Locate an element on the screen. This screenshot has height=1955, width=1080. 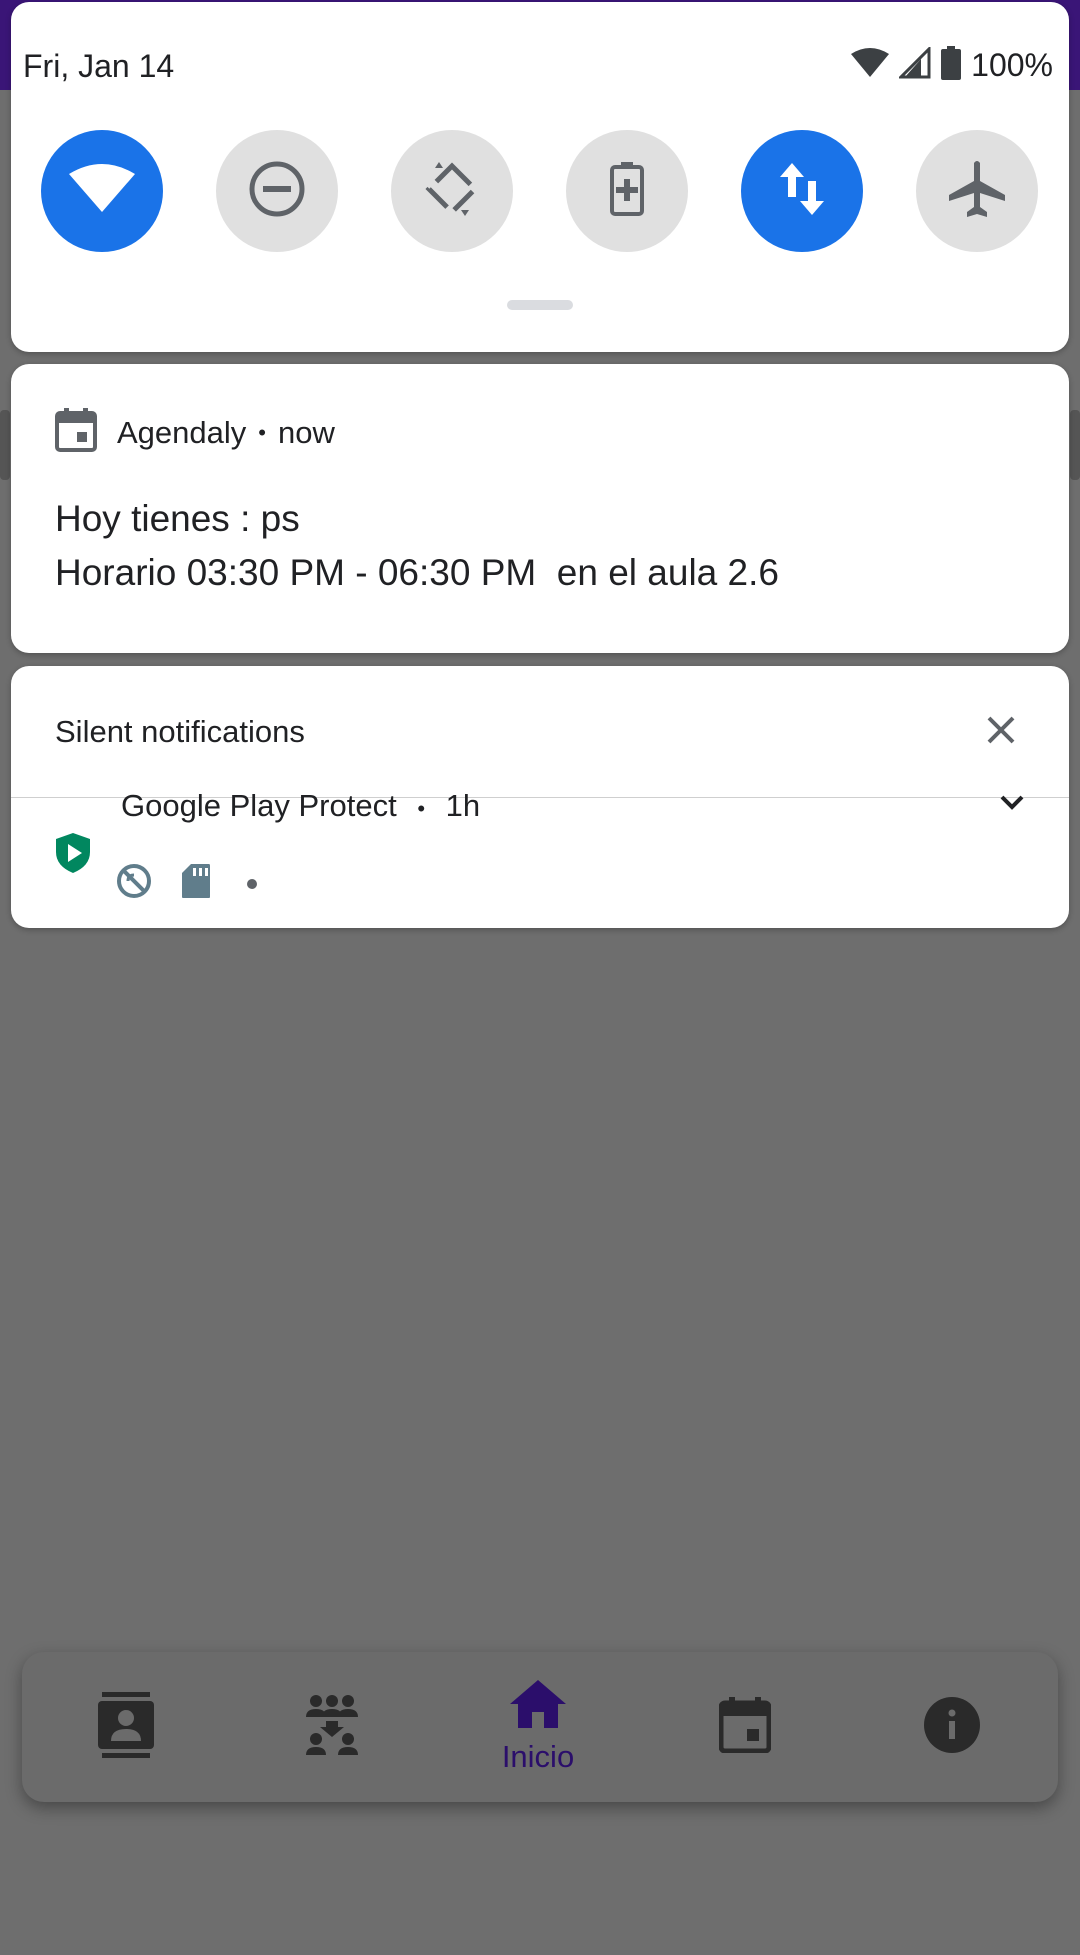
notification-header: Google Play Protect • 1h is located at coordinates (300, 806).